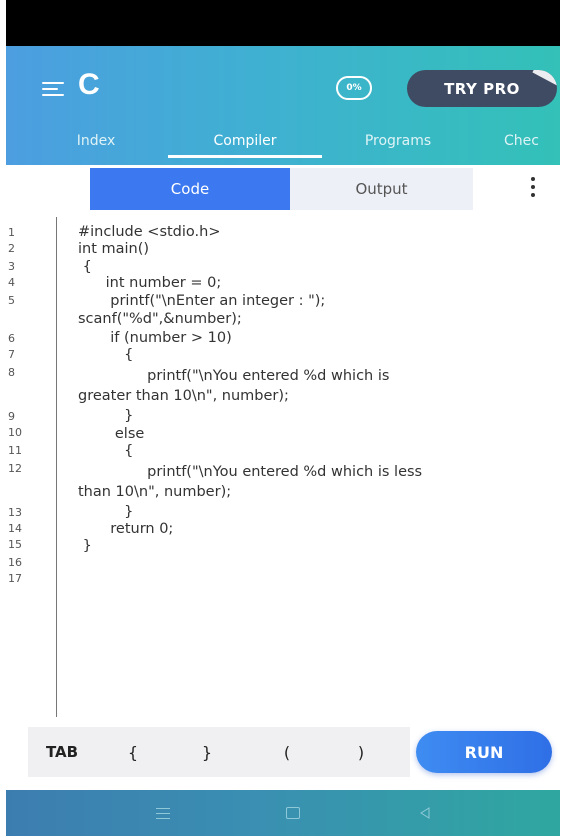 The height and width of the screenshot is (836, 568). I want to click on code-line: greater than 10\n", number);, so click(183, 396).